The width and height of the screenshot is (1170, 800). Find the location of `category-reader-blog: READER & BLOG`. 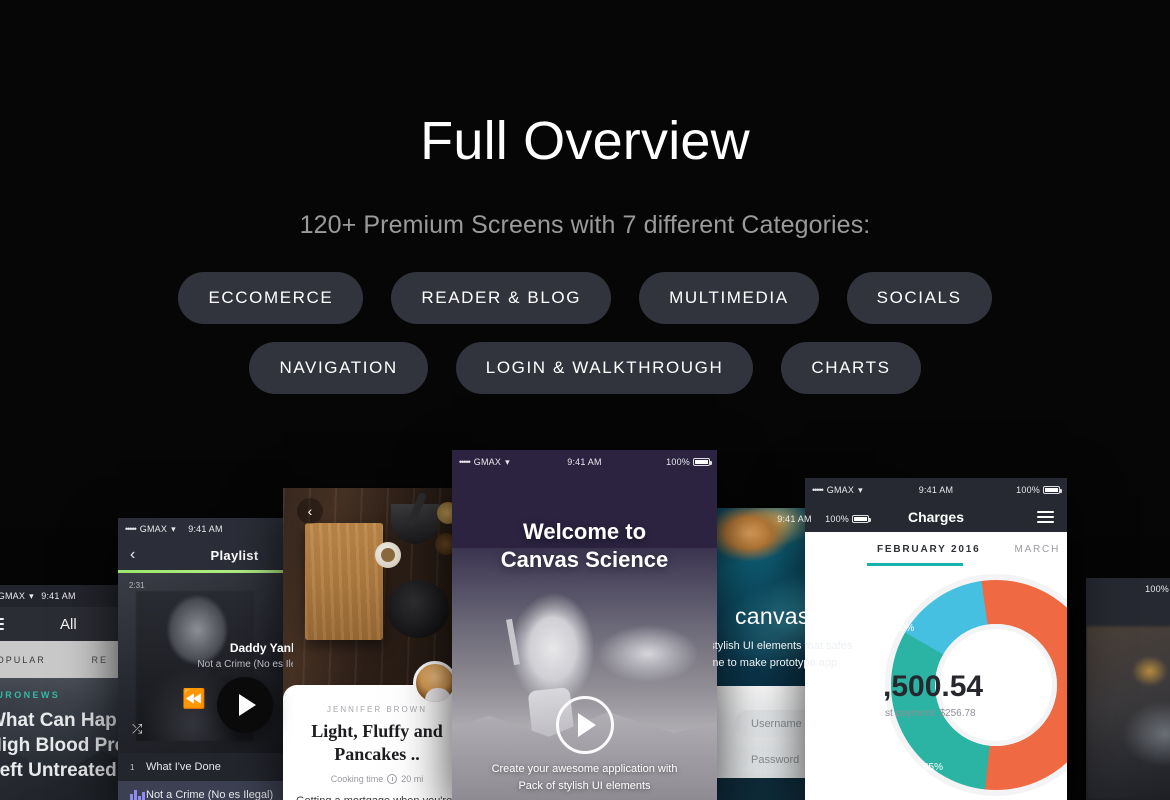

category-reader-blog: READER & BLOG is located at coordinates (501, 298).